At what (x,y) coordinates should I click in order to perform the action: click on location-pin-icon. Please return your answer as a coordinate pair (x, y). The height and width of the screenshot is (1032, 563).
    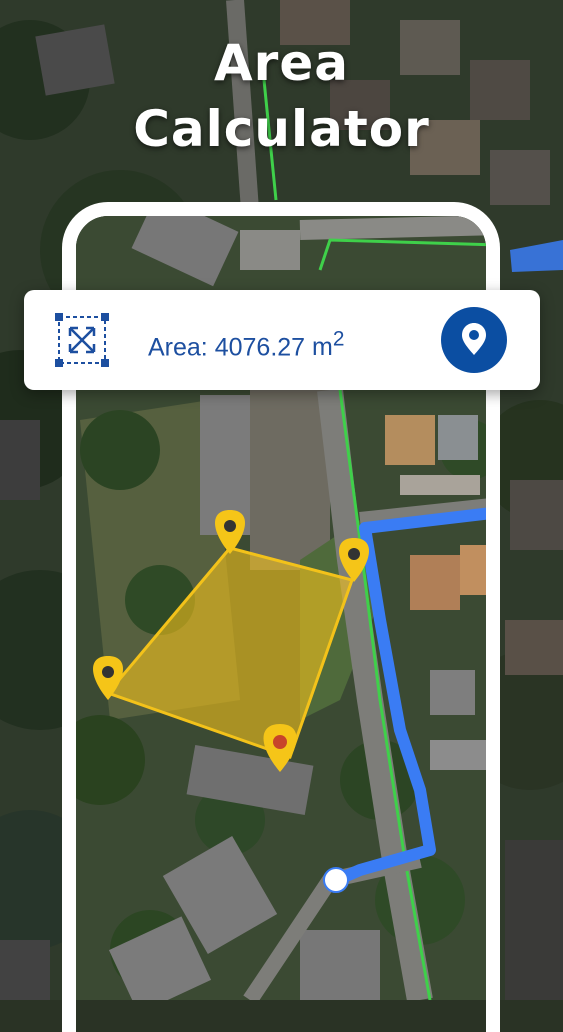
    Looking at the image, I should click on (474, 339).